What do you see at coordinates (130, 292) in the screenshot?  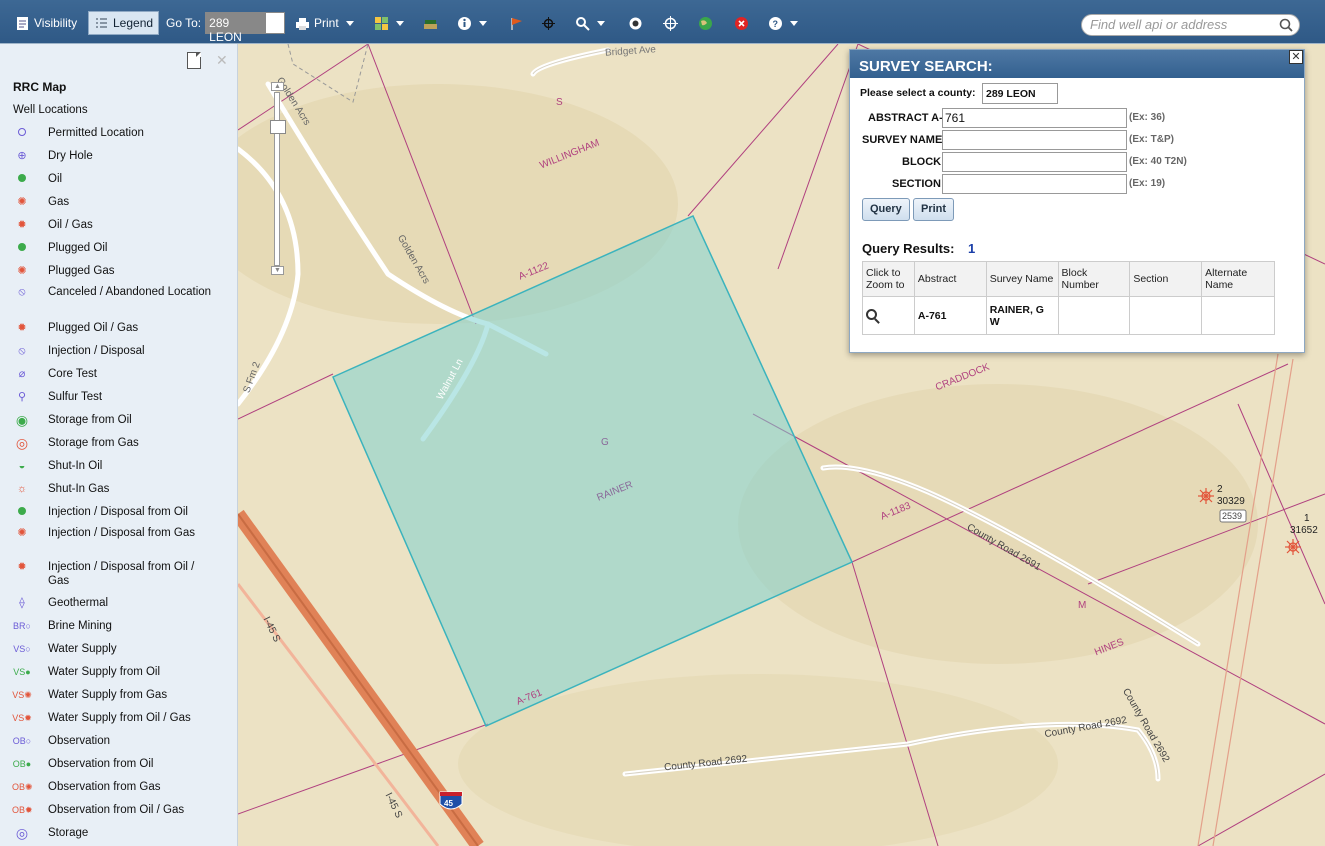 I see `legend-item-label: Canceled / Abandoned Location` at bounding box center [130, 292].